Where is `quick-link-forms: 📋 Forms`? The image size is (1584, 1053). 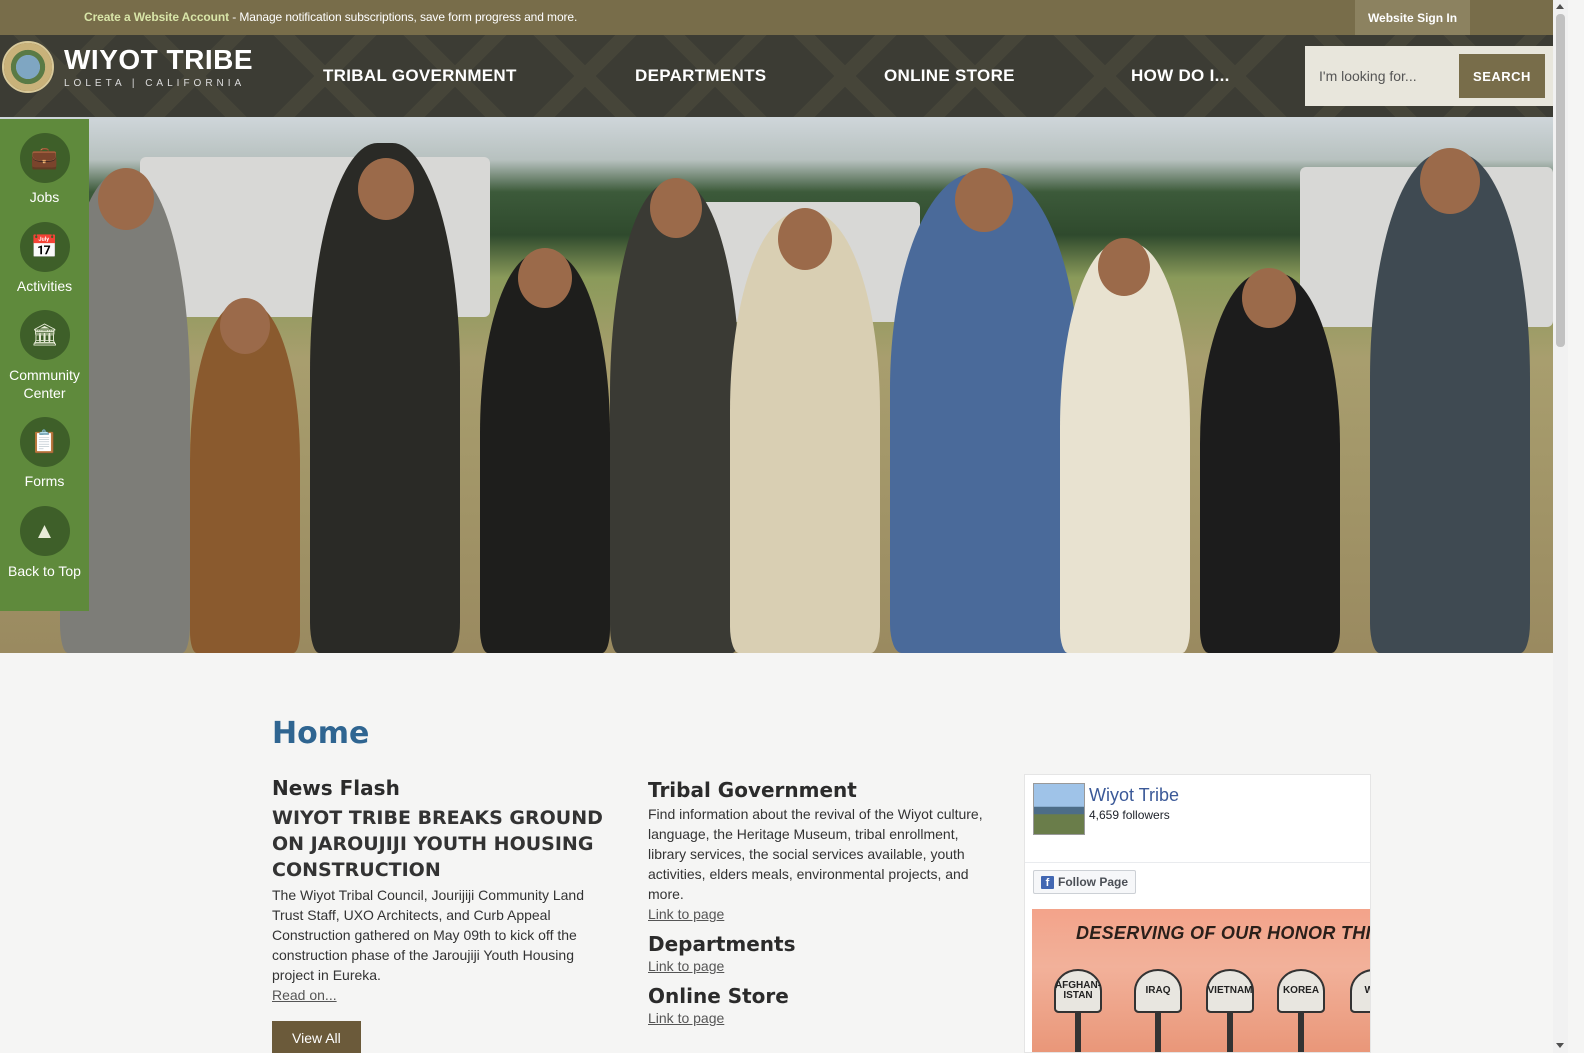 quick-link-forms: 📋 Forms is located at coordinates (44, 453).